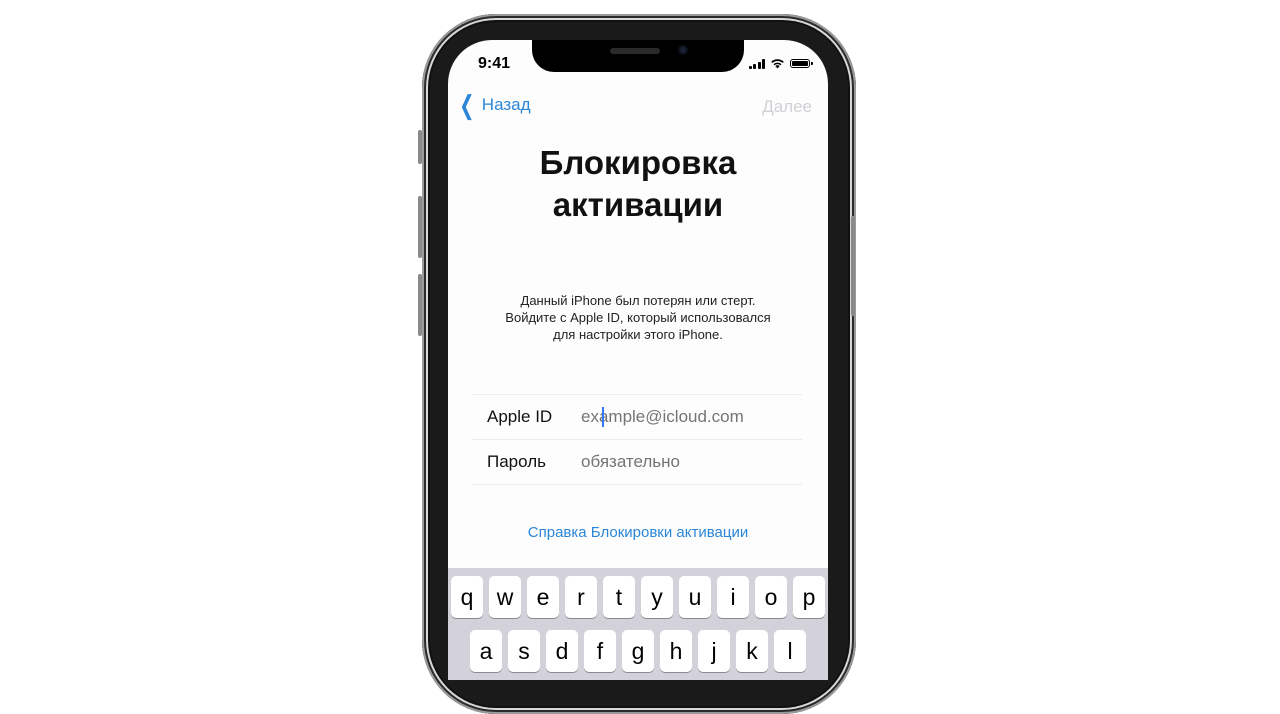  I want to click on key-j: j, so click(714, 651).